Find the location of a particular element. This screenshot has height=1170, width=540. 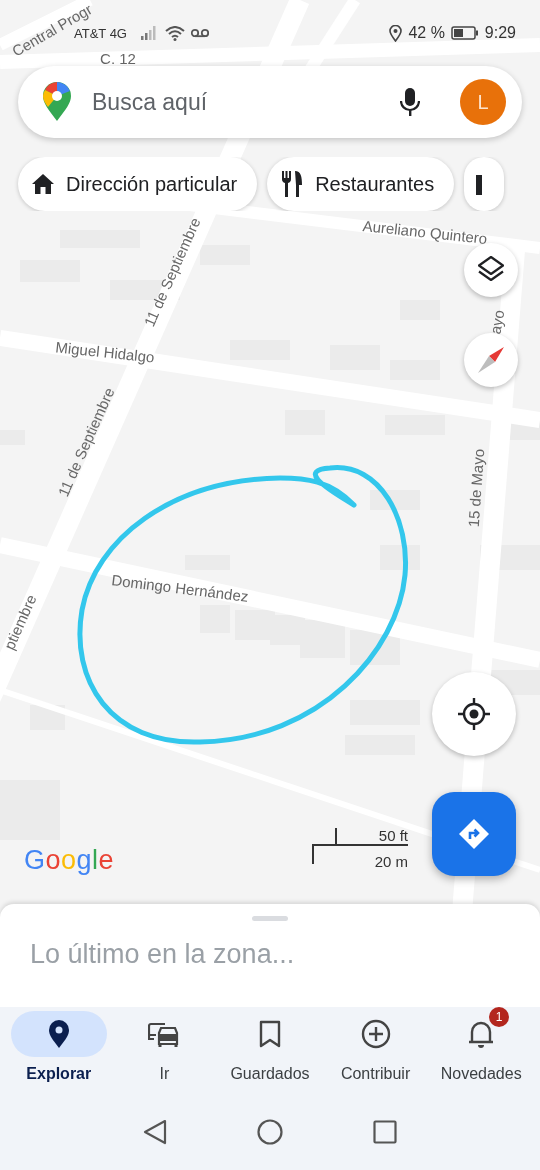

nav-tab: Guardados is located at coordinates (270, 1056).